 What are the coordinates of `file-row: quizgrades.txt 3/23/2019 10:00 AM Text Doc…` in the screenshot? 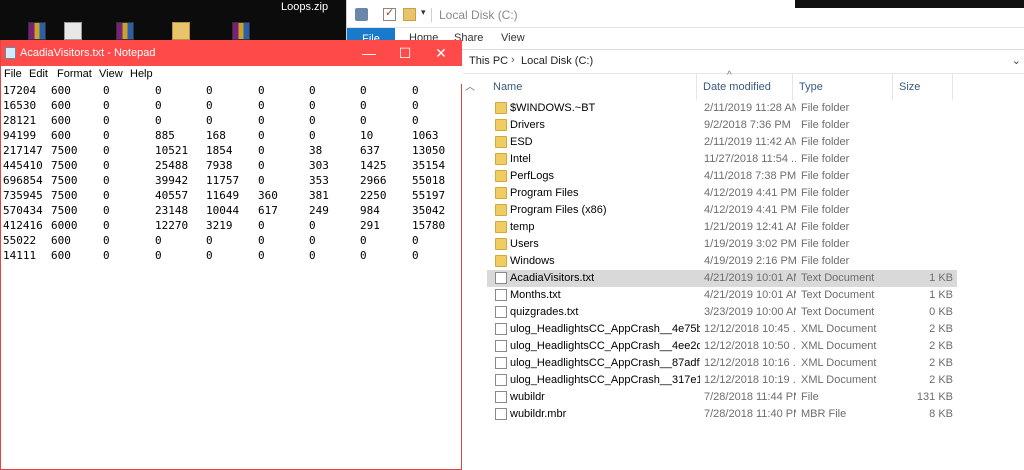 It's located at (722, 312).